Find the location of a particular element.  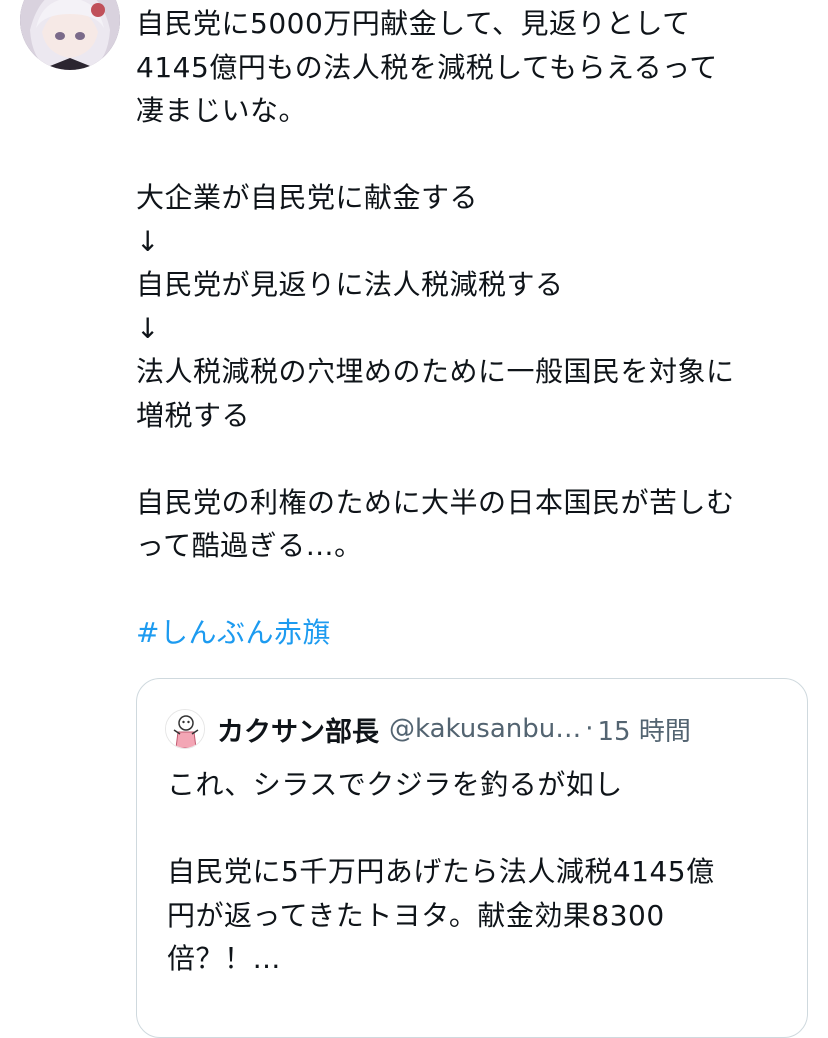

quoted-blank-line is located at coordinates (477, 829).